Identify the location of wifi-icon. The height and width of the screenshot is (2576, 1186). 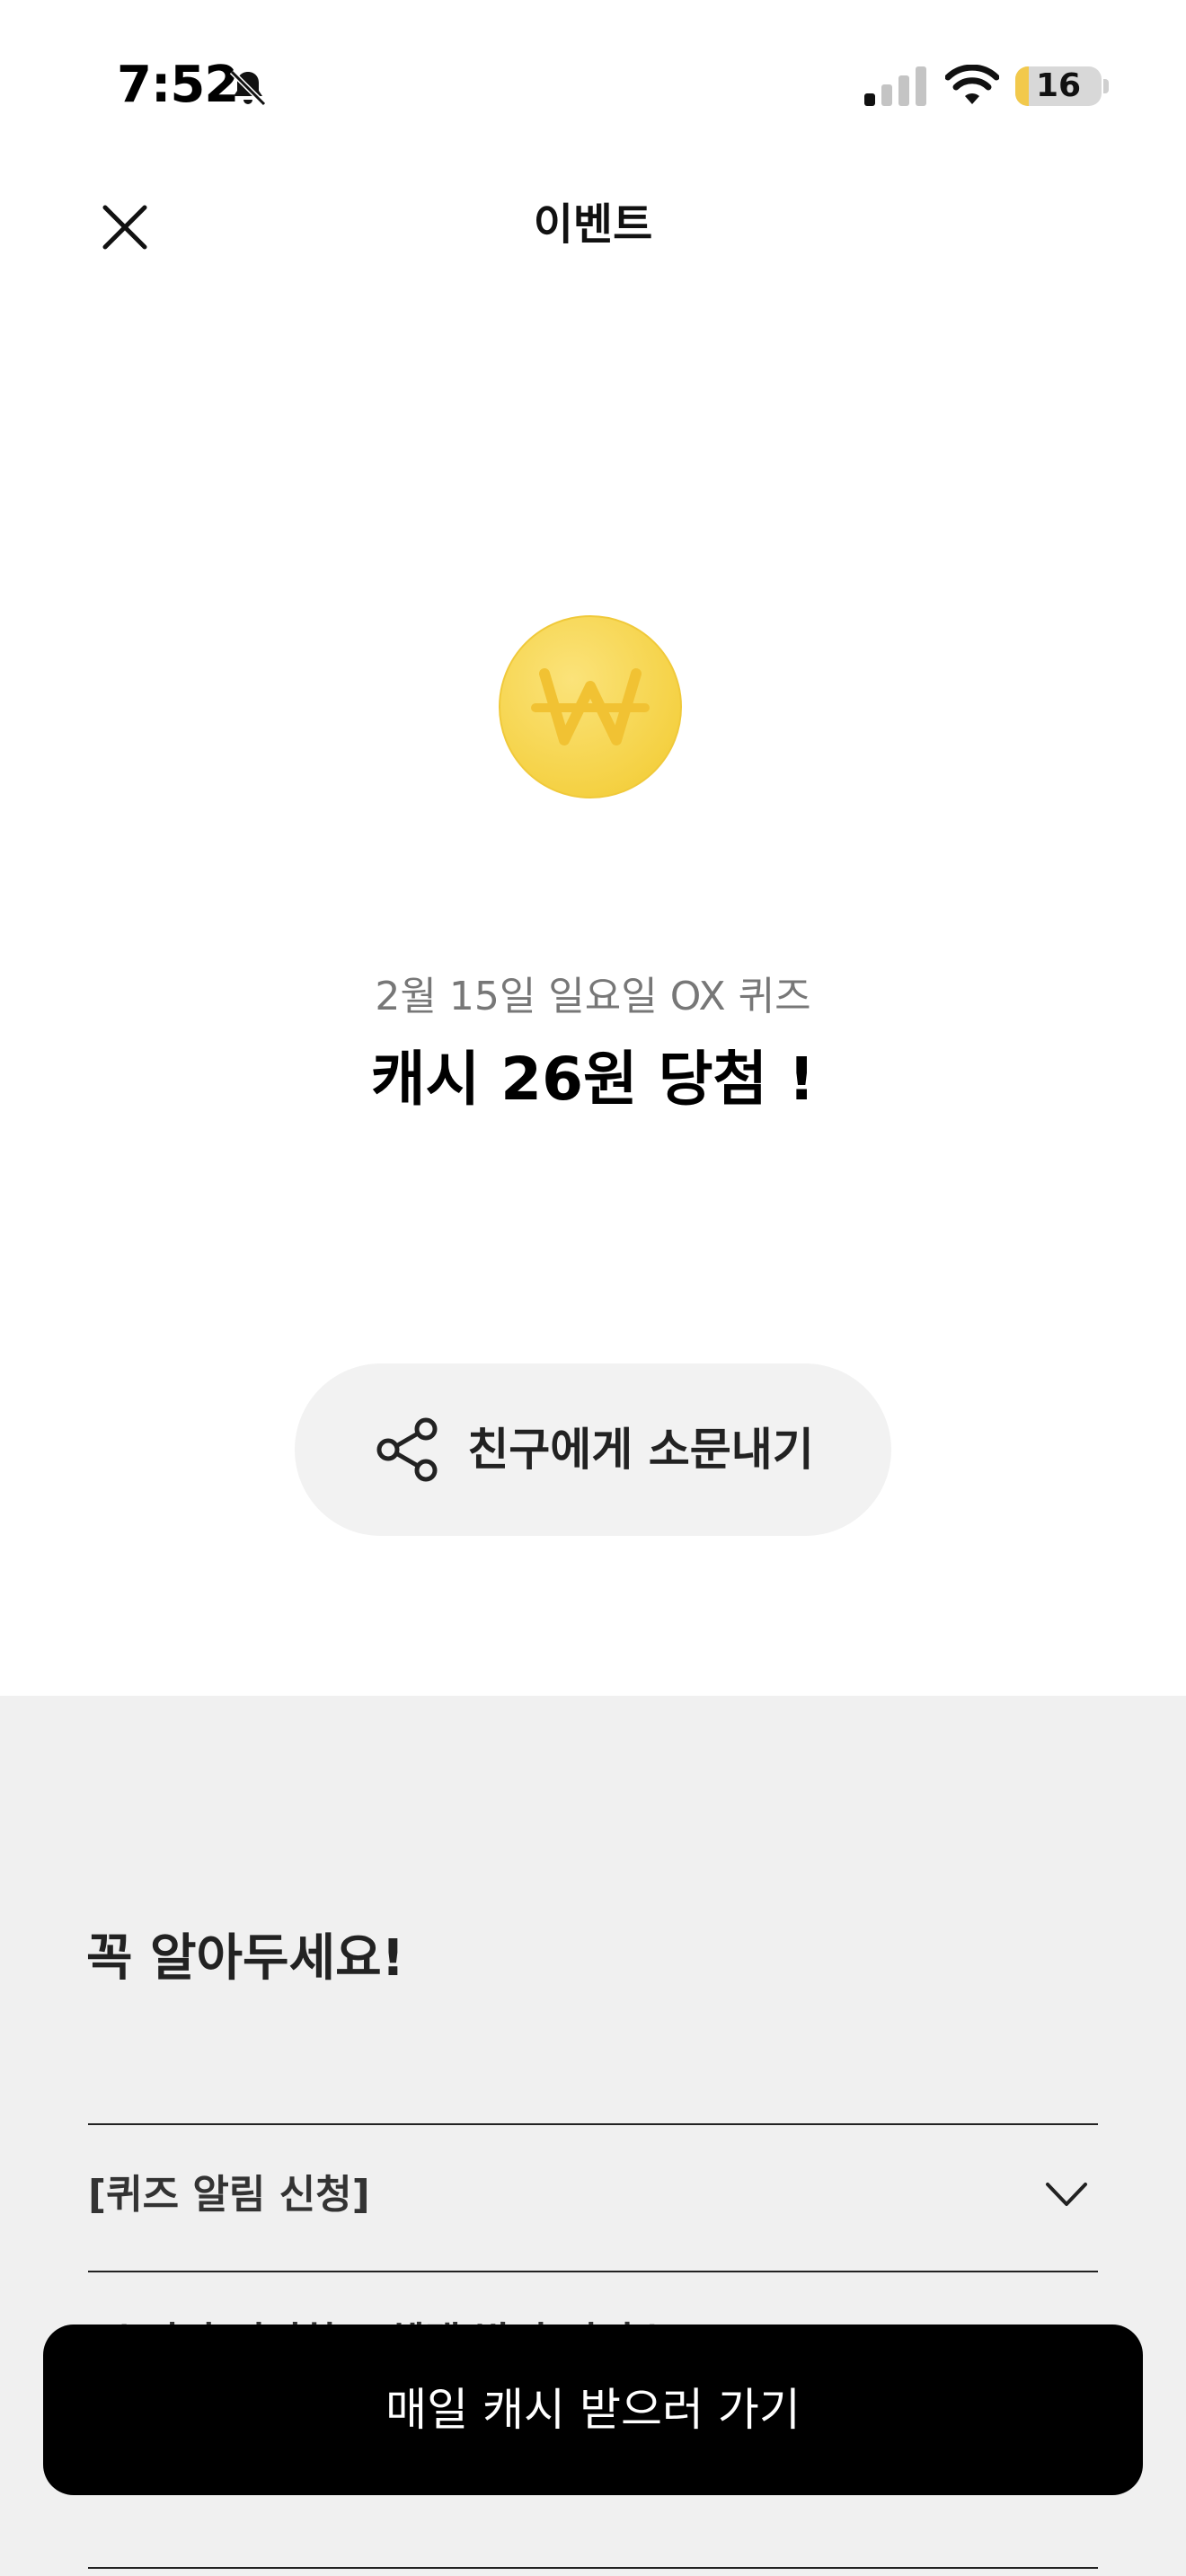
(972, 84).